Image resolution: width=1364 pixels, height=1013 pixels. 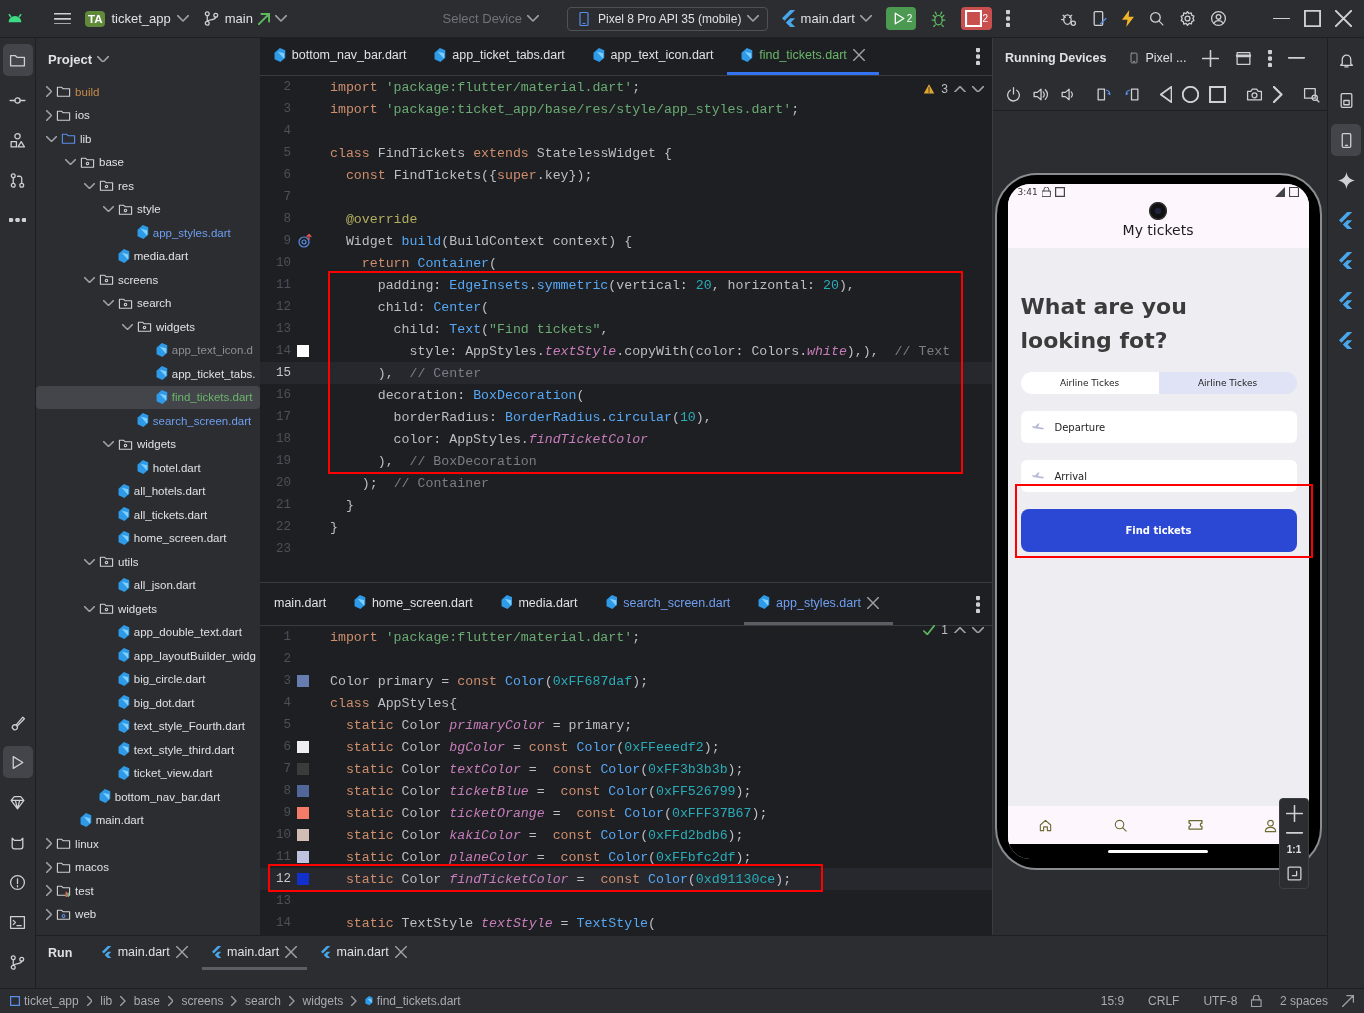 I want to click on tree-item: media.dart, so click(x=148, y=256).